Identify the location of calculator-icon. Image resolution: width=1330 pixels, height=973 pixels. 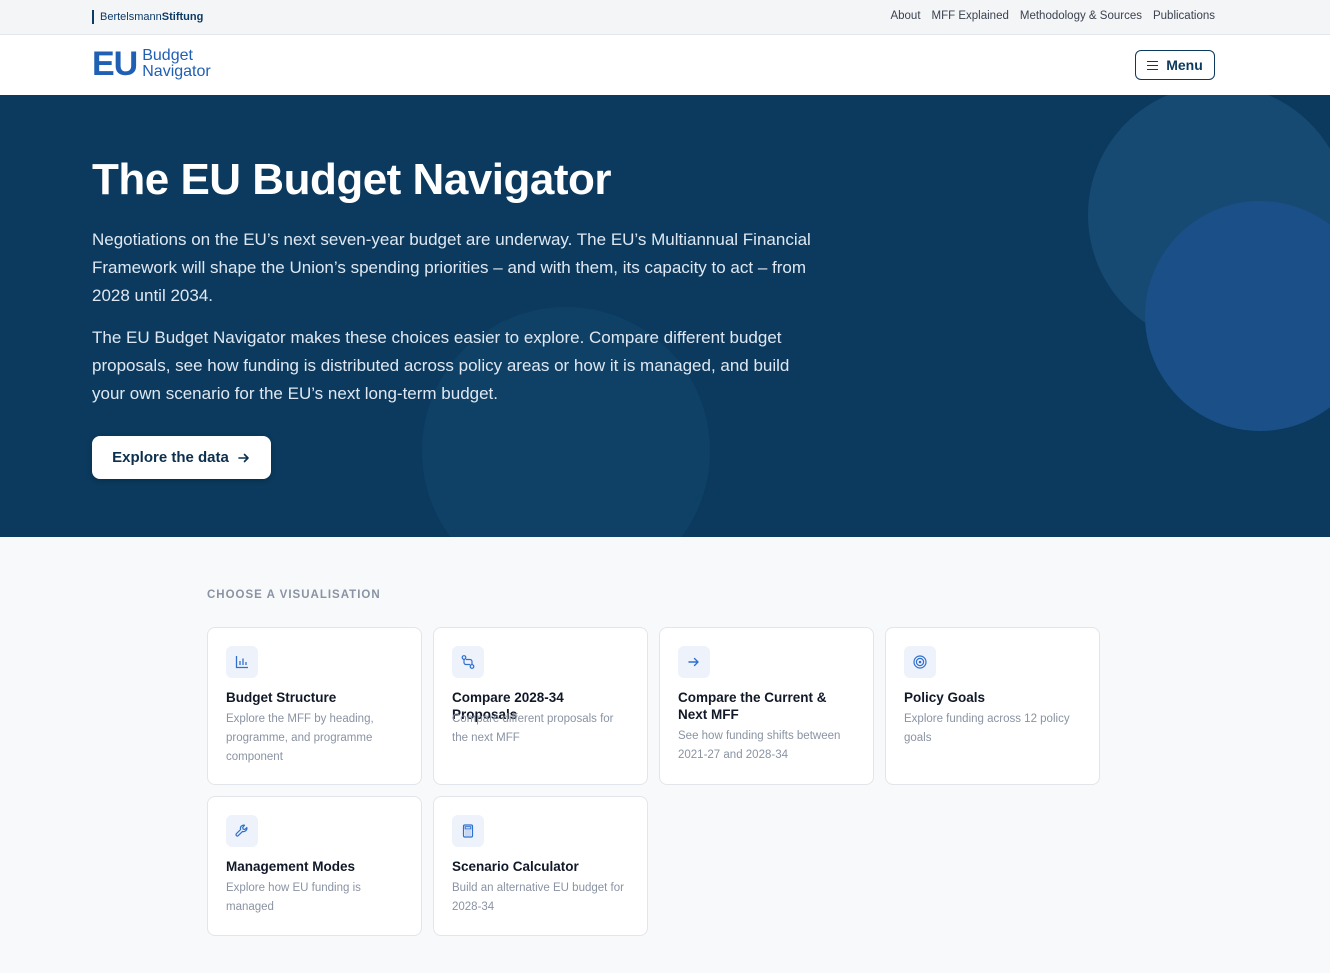
(468, 831).